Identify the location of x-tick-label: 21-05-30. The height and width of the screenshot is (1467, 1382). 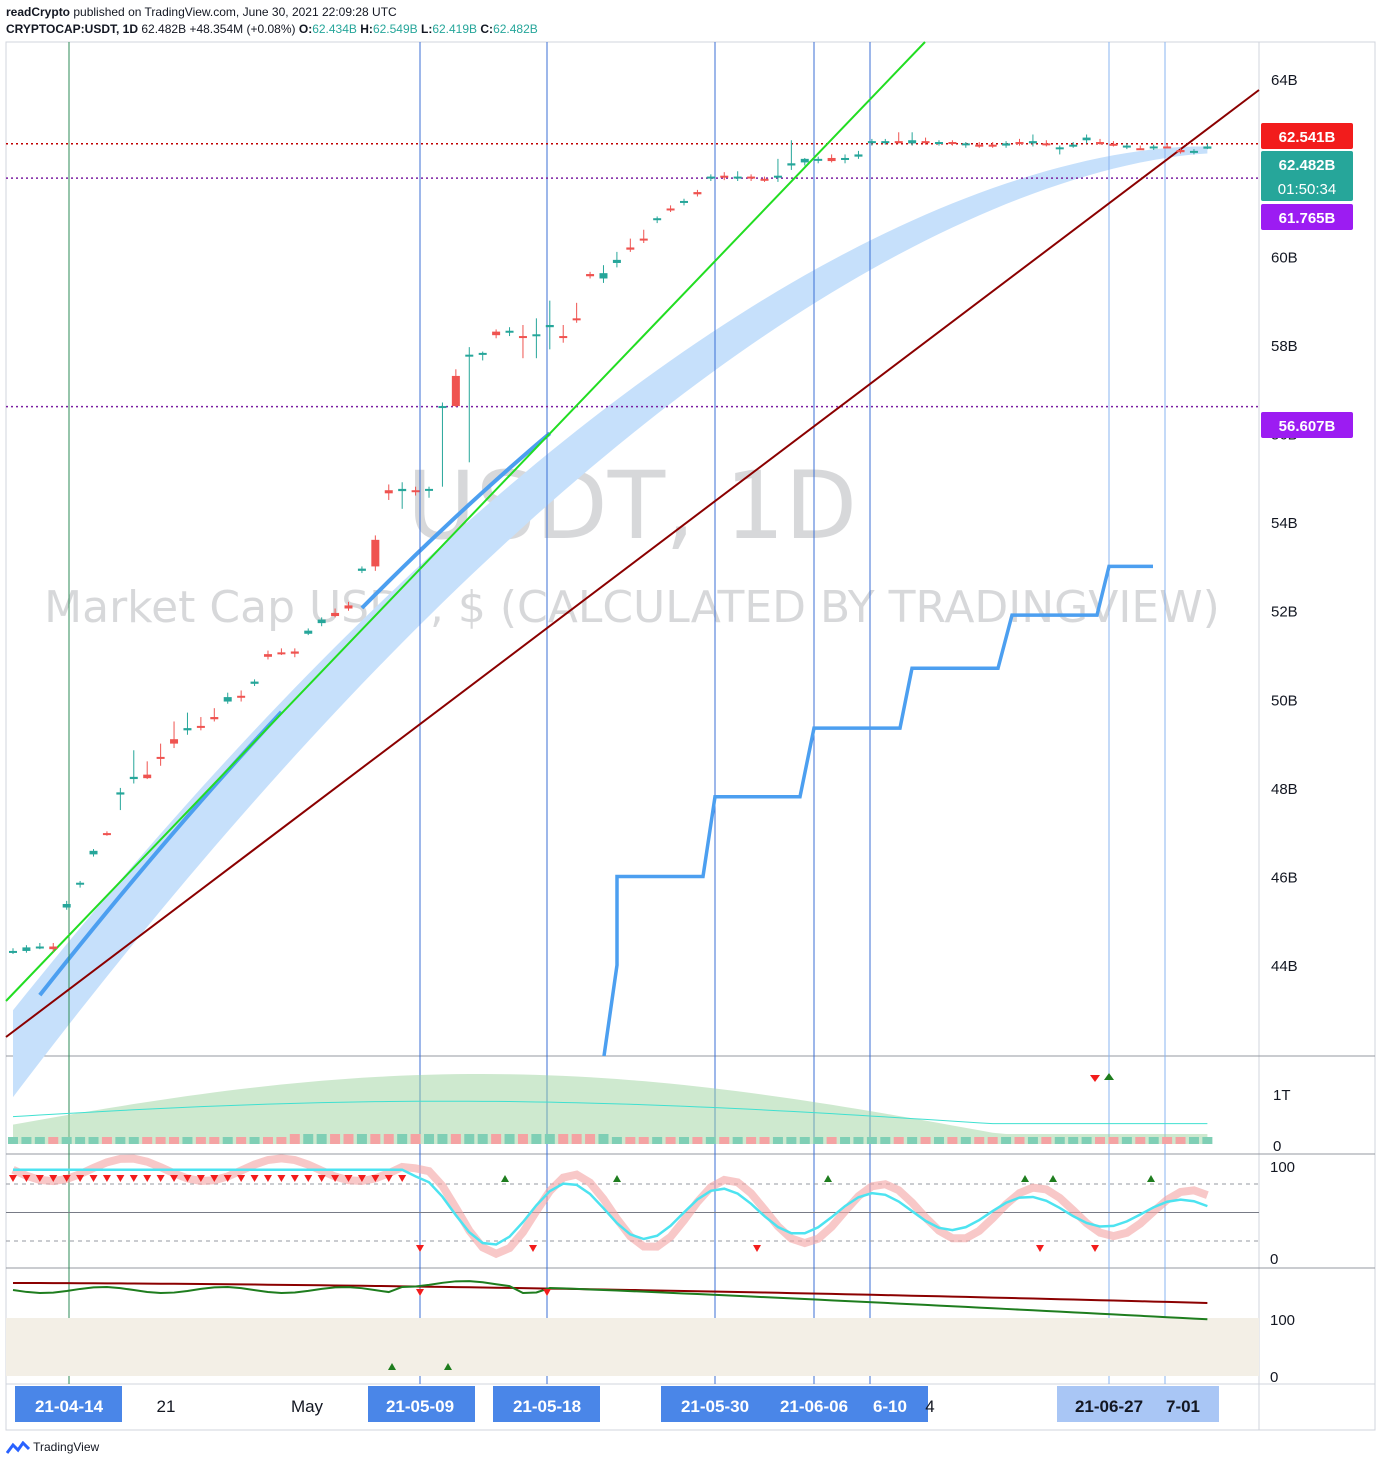
(715, 1406).